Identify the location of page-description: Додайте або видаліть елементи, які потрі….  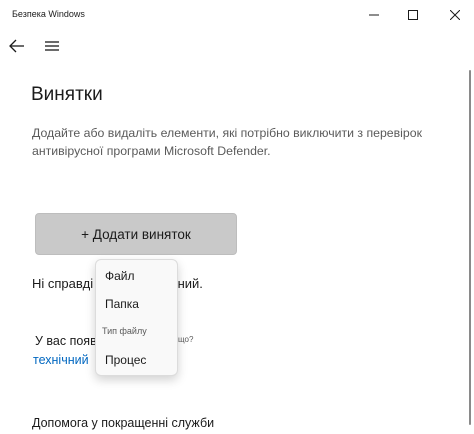
(242, 142).